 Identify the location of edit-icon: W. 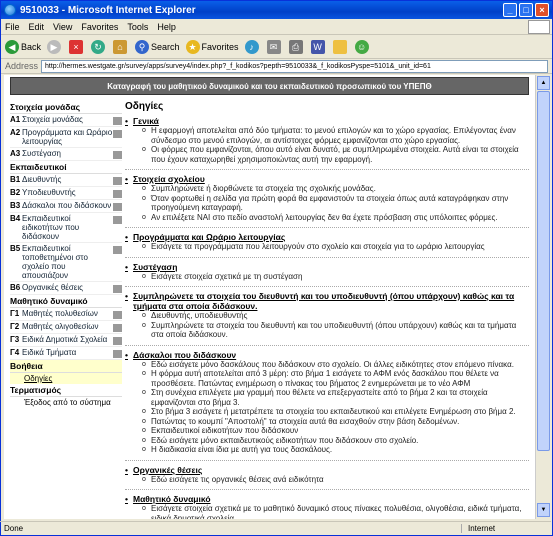
(317, 46).